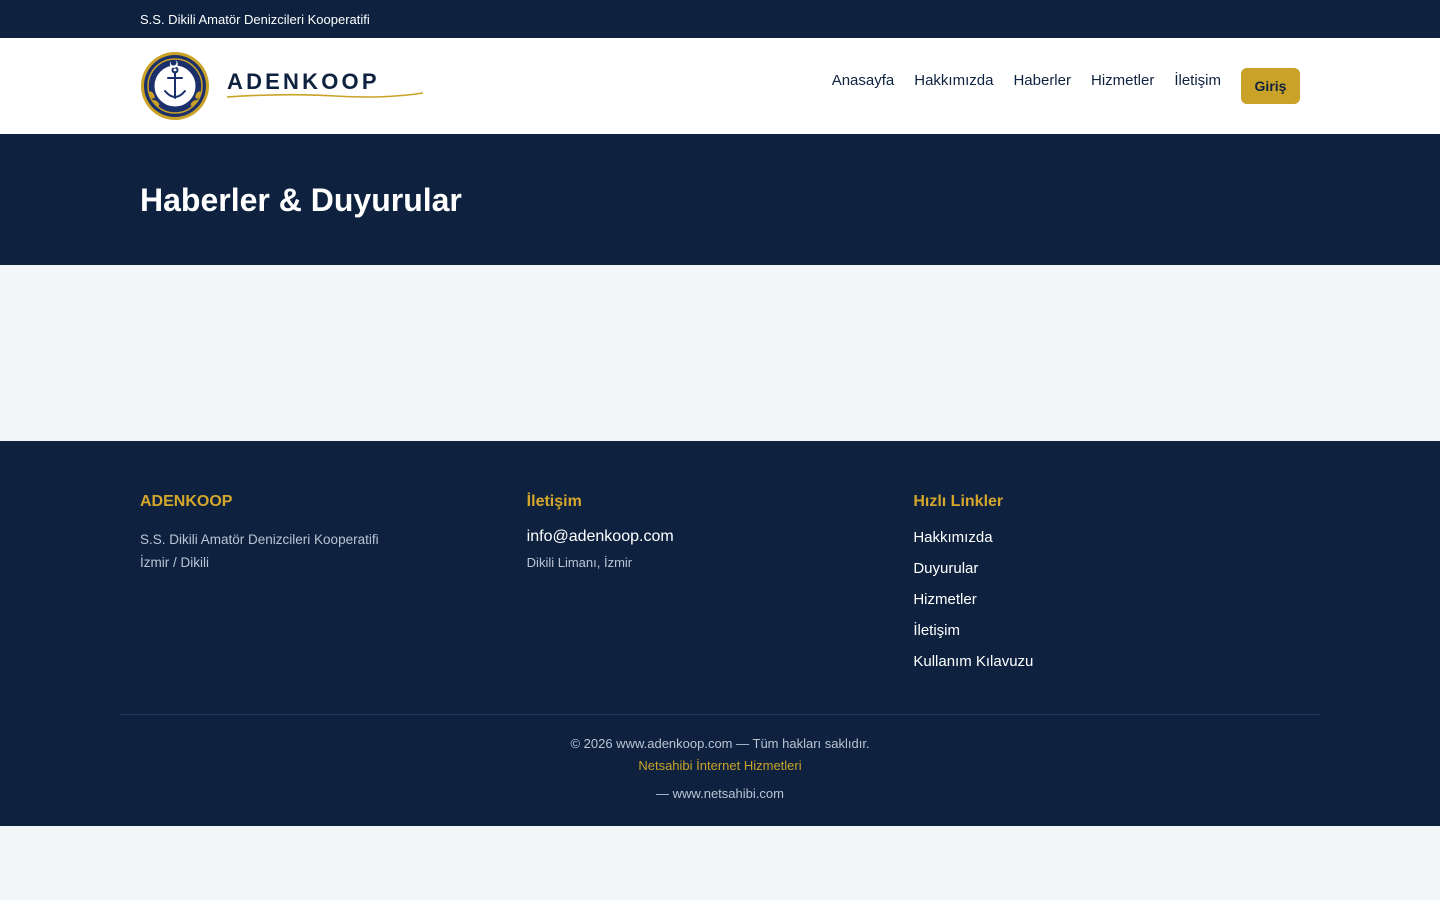 The height and width of the screenshot is (900, 1440). What do you see at coordinates (720, 863) in the screenshot?
I see `page-bottom` at bounding box center [720, 863].